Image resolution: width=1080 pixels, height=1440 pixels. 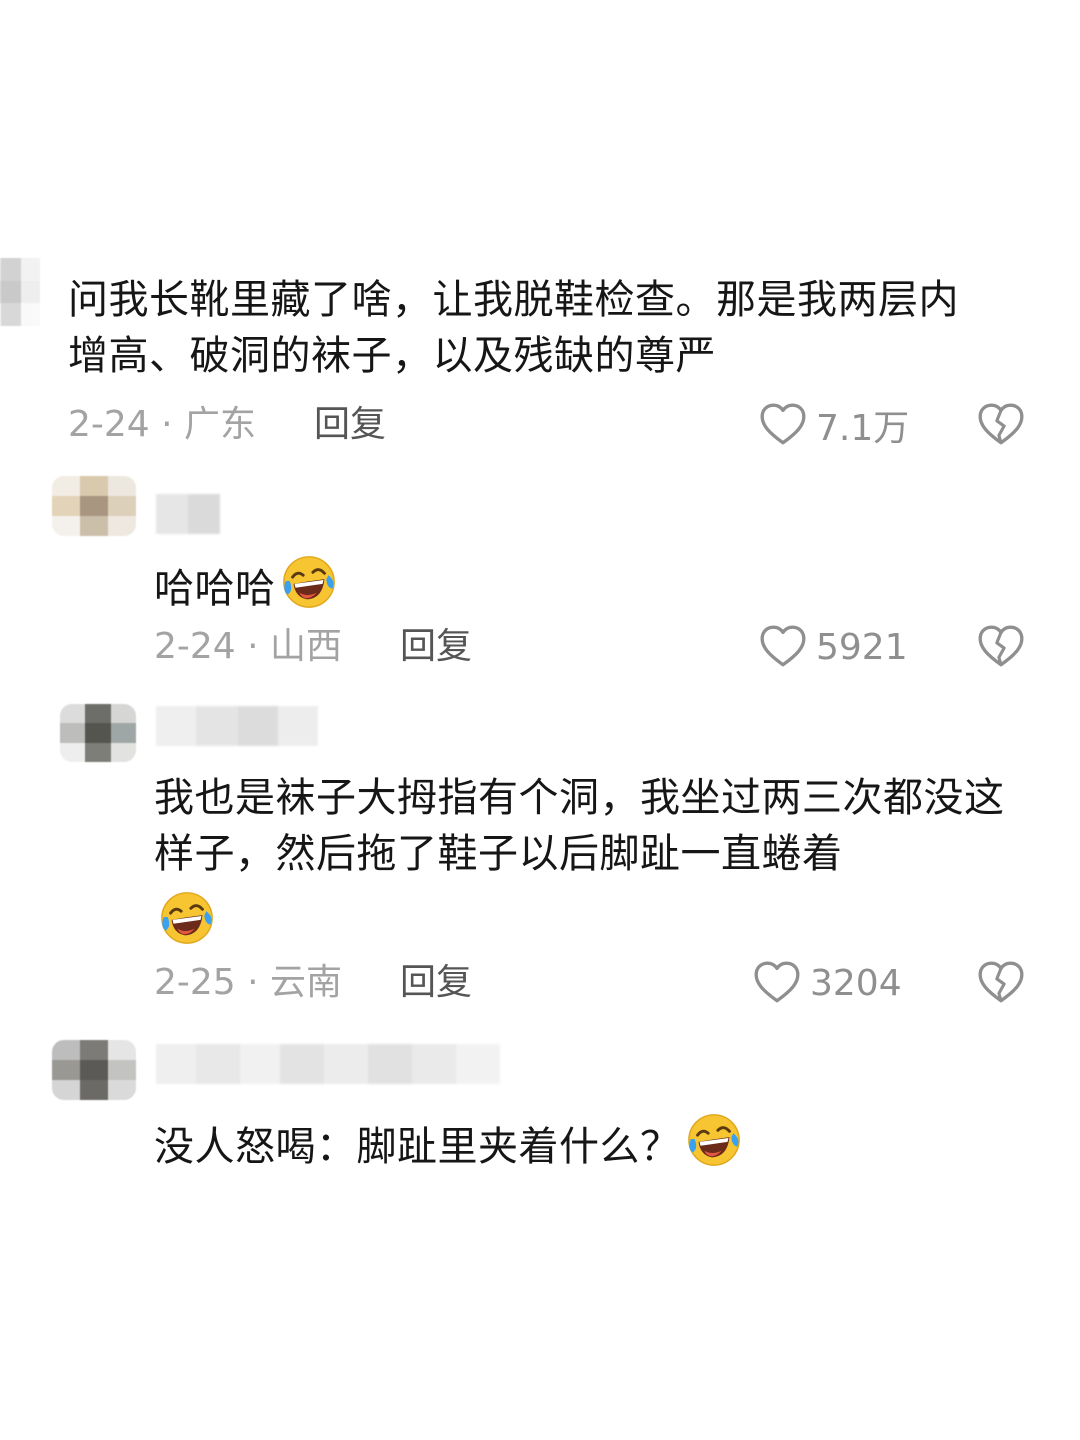 What do you see at coordinates (513, 328) in the screenshot?
I see `comment-text: 问我长靴里藏了啥，让我脱鞋检查。那是我两层内增高、破洞的袜子，以及残缺的尊严` at bounding box center [513, 328].